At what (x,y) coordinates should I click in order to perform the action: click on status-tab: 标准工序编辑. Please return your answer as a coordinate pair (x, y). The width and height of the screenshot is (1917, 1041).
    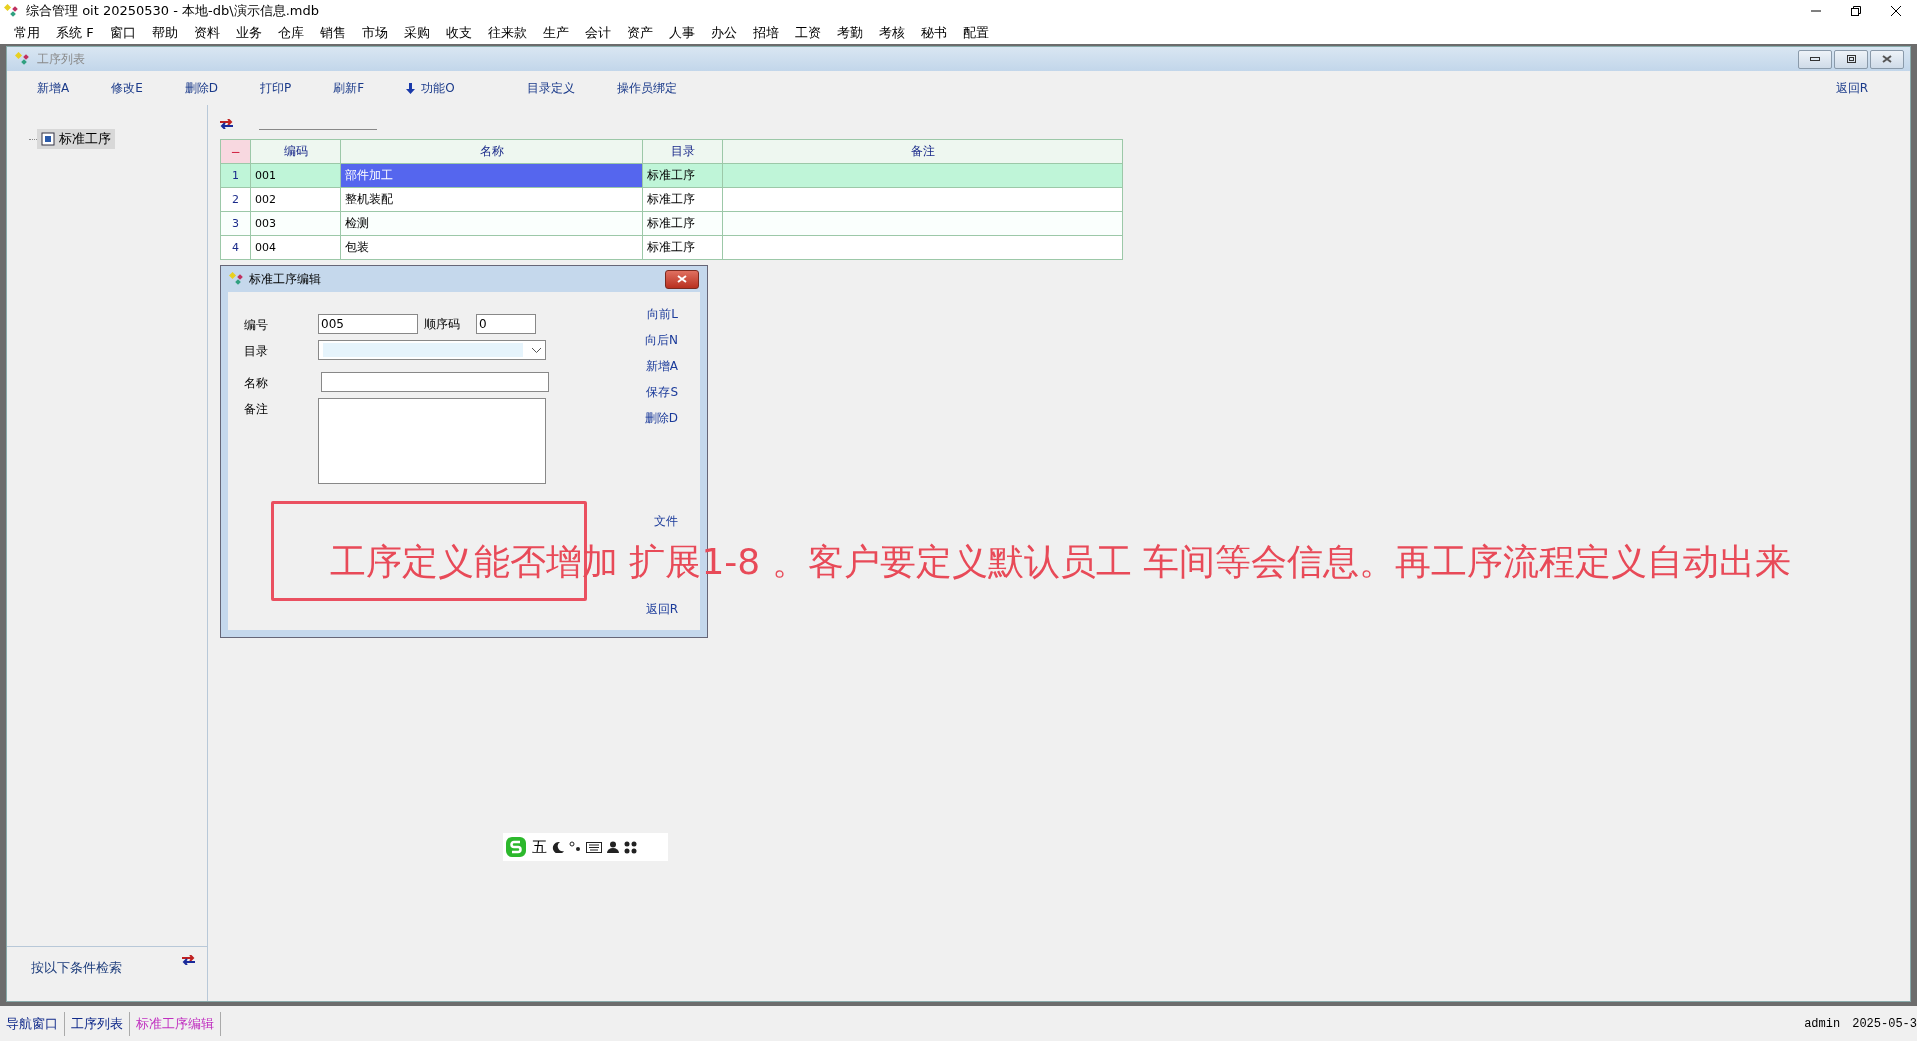
    Looking at the image, I should click on (175, 1023).